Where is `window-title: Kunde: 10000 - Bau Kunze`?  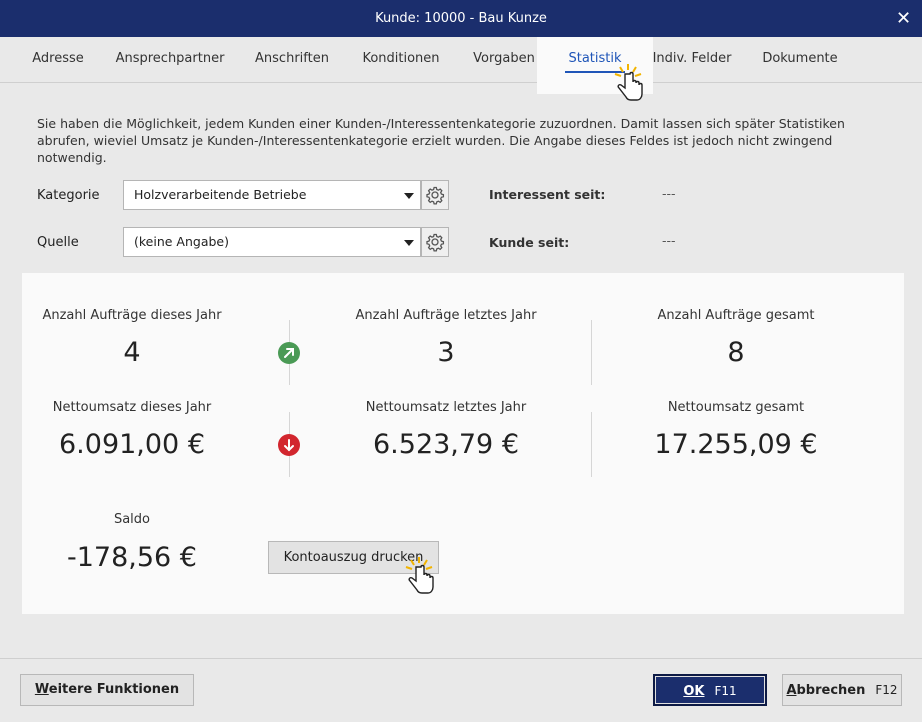
window-title: Kunde: 10000 - Bau Kunze is located at coordinates (461, 18).